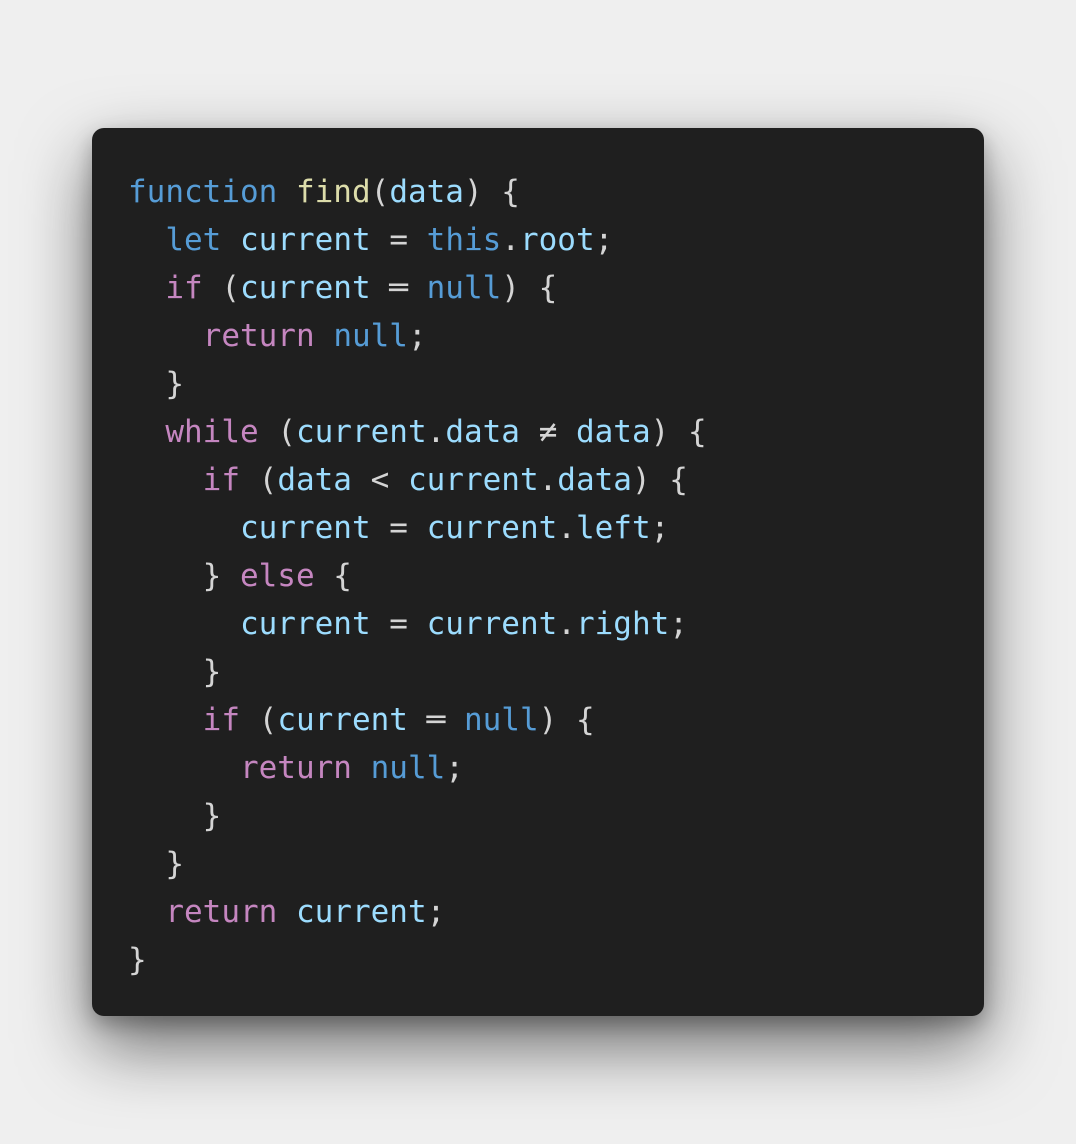 Image resolution: width=1076 pixels, height=1144 pixels. What do you see at coordinates (333, 192) in the screenshot?
I see `code-token-function: find` at bounding box center [333, 192].